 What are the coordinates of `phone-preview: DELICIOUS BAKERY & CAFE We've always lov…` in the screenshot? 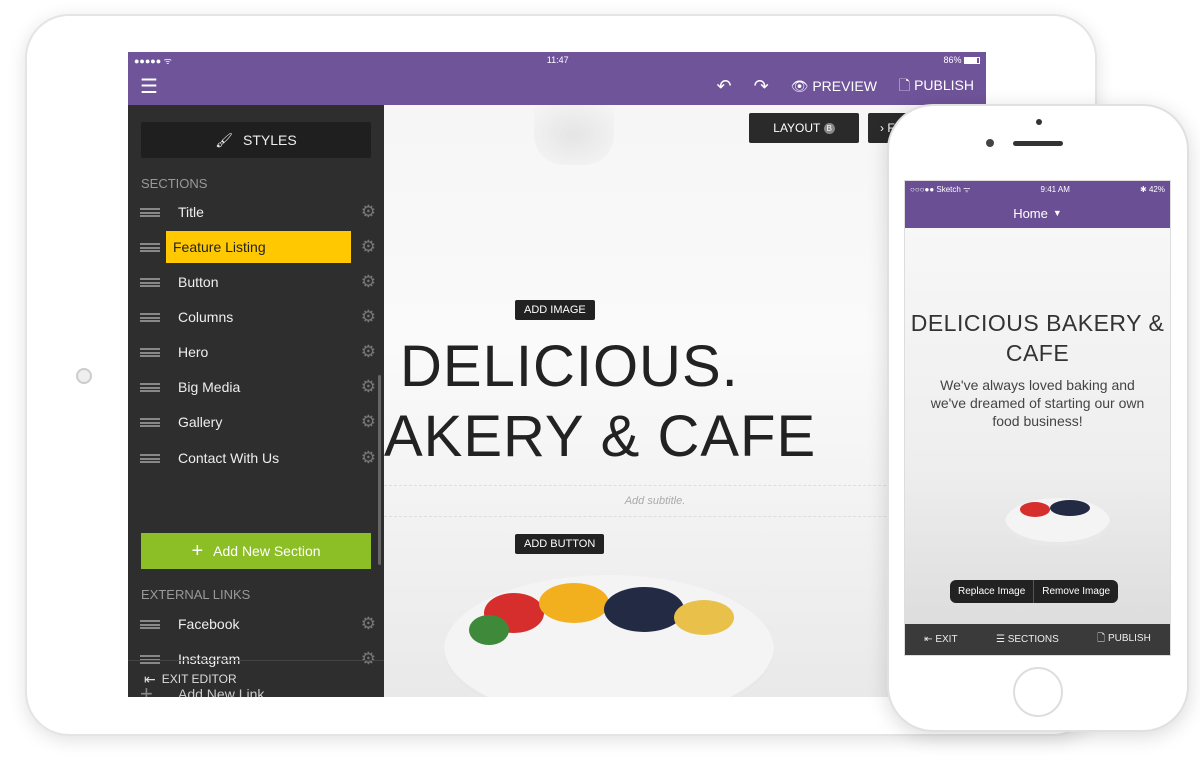 It's located at (1037, 426).